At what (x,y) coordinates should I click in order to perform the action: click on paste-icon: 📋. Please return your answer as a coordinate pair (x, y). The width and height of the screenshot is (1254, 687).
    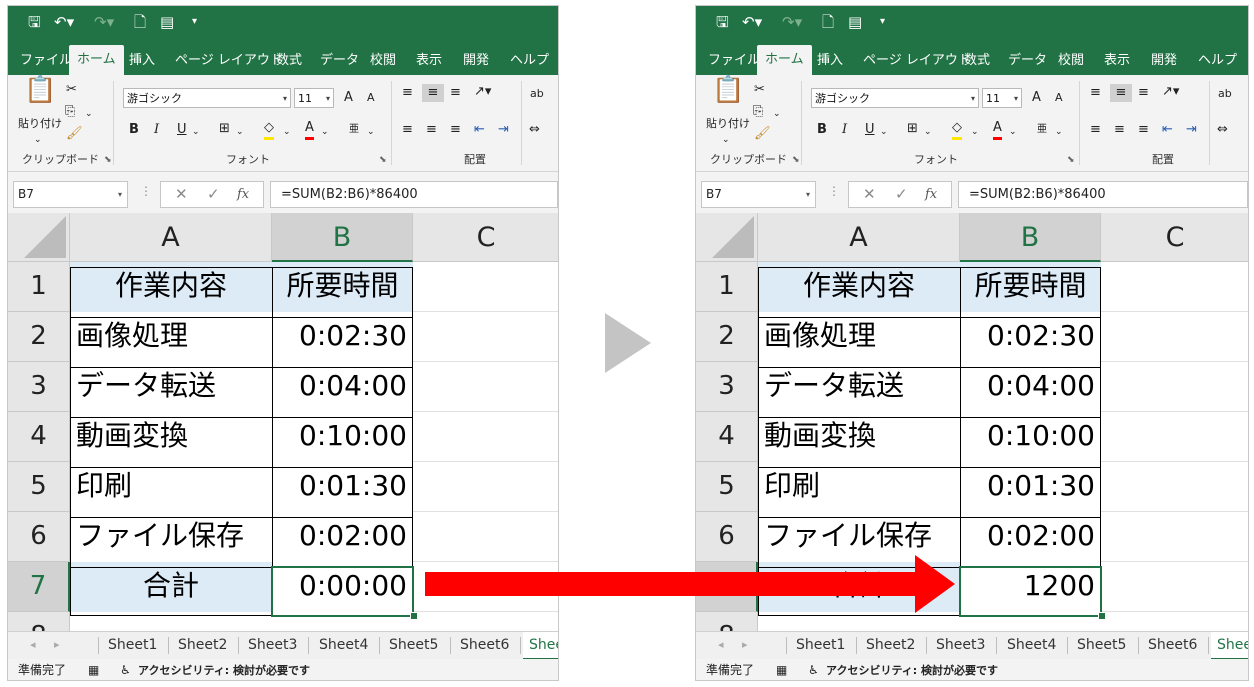
    Looking at the image, I should click on (40, 90).